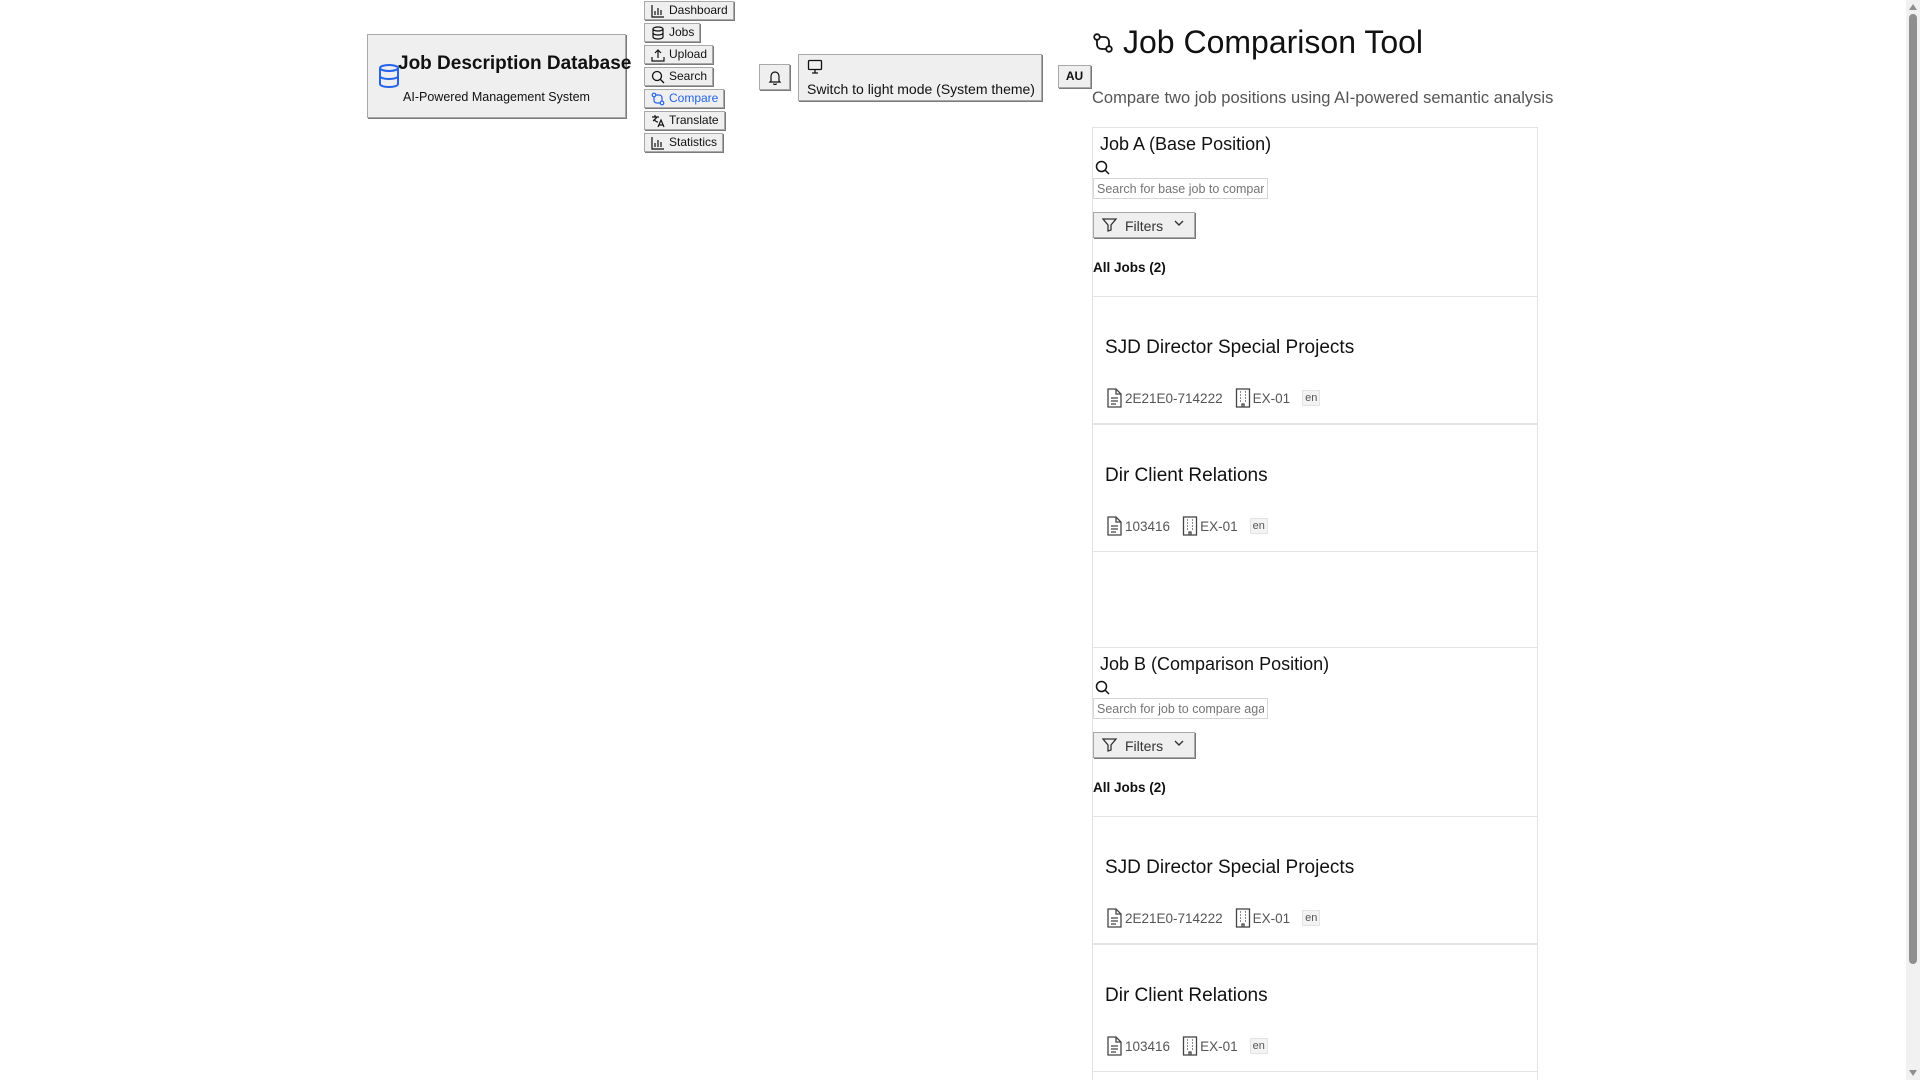 This screenshot has height=1080, width=1920. Describe the element at coordinates (658, 33) in the screenshot. I see `database-icon` at that location.